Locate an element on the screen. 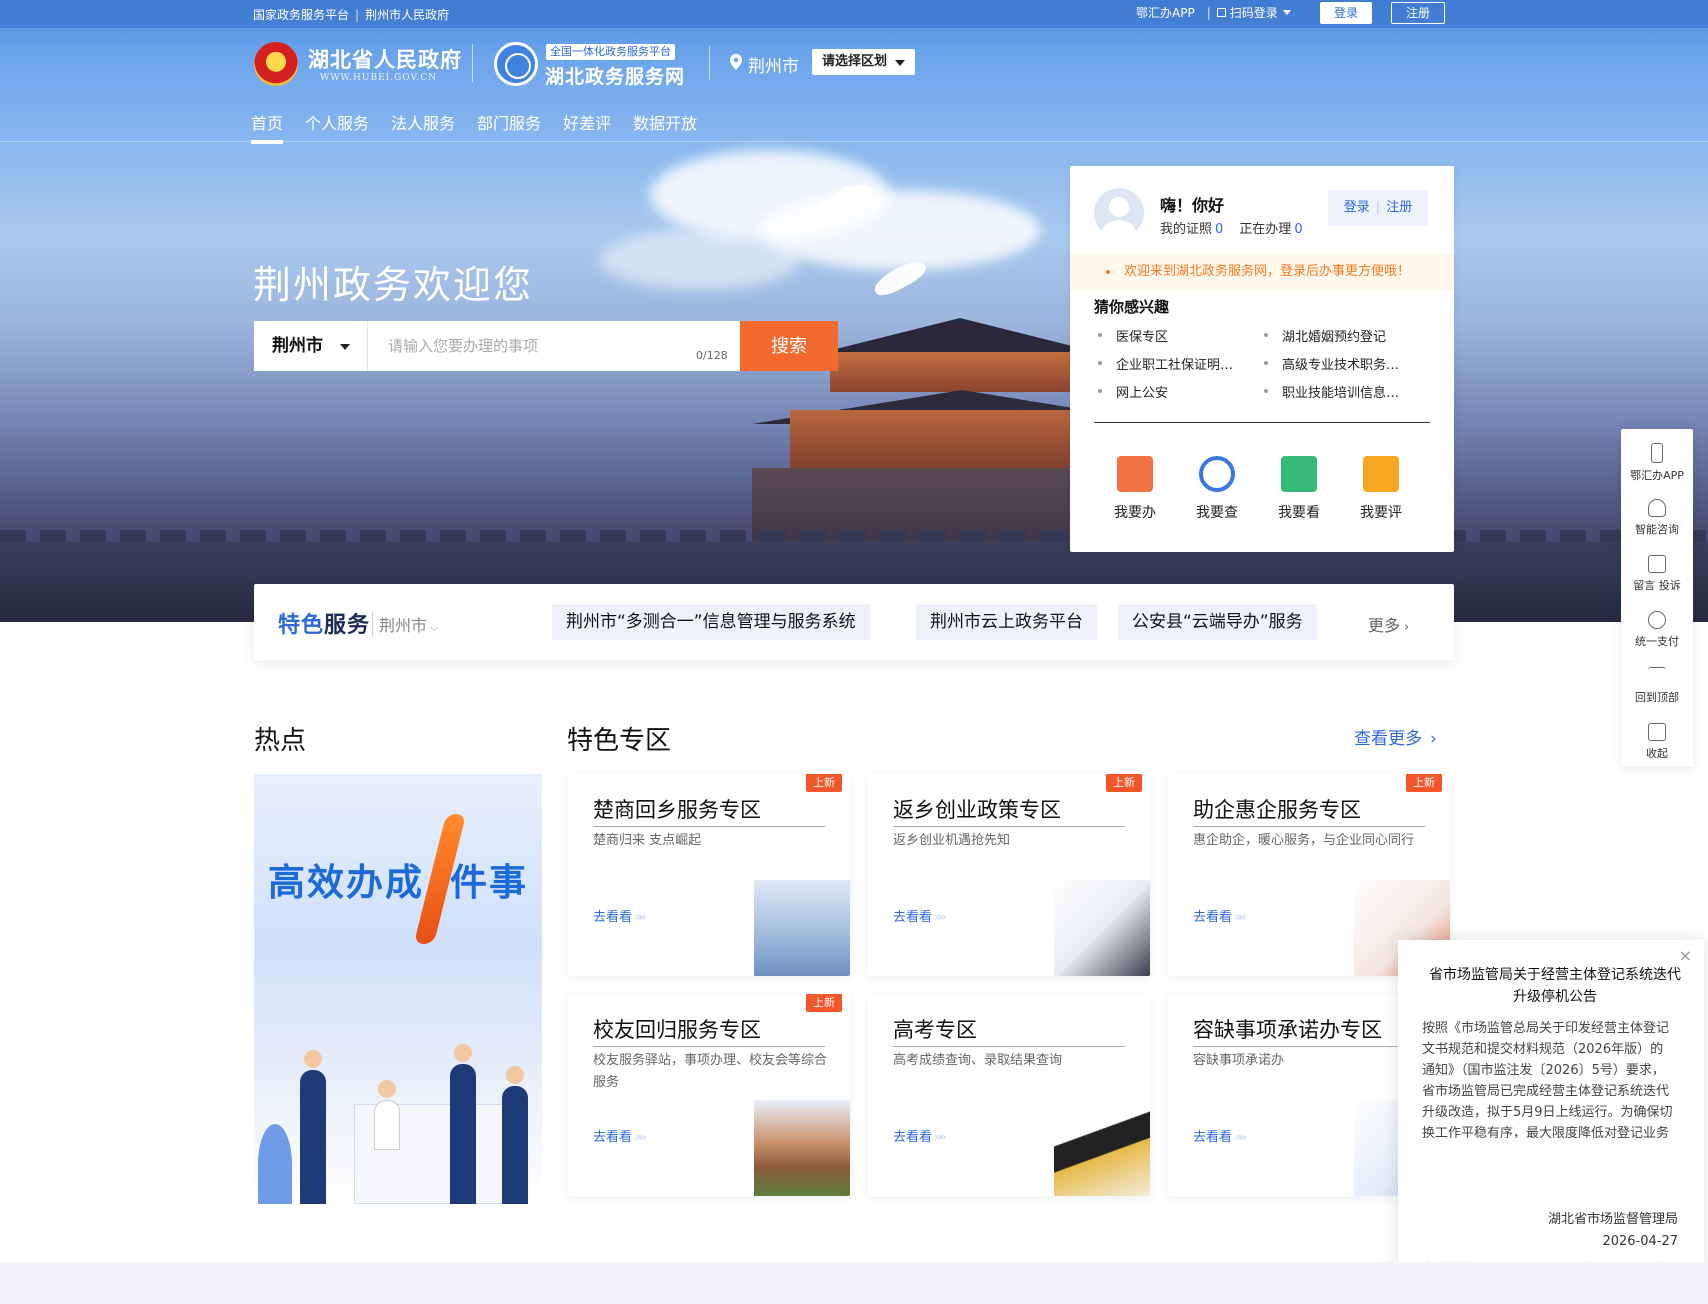 The height and width of the screenshot is (1304, 1708). announcement-title: 省市场监管局关于经营主体登记系统迭代升级停机公告 is located at coordinates (1555, 986).